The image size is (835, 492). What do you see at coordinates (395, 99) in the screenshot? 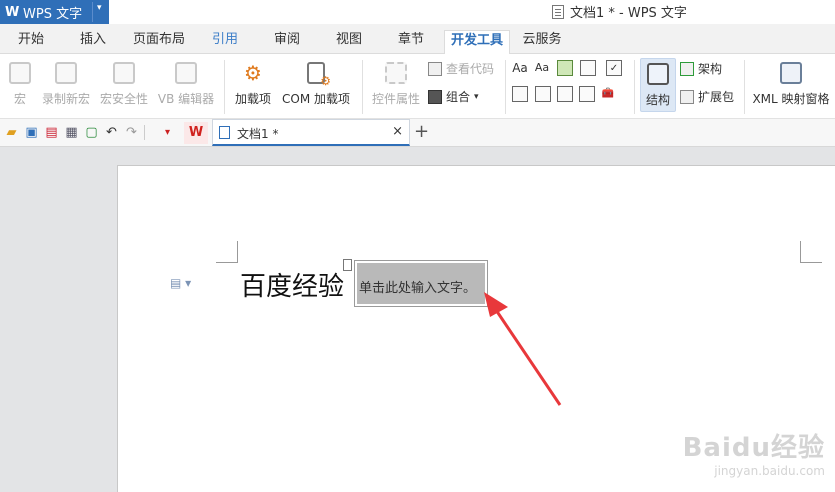
I see `control-properties-label: 控件属性` at bounding box center [395, 99].